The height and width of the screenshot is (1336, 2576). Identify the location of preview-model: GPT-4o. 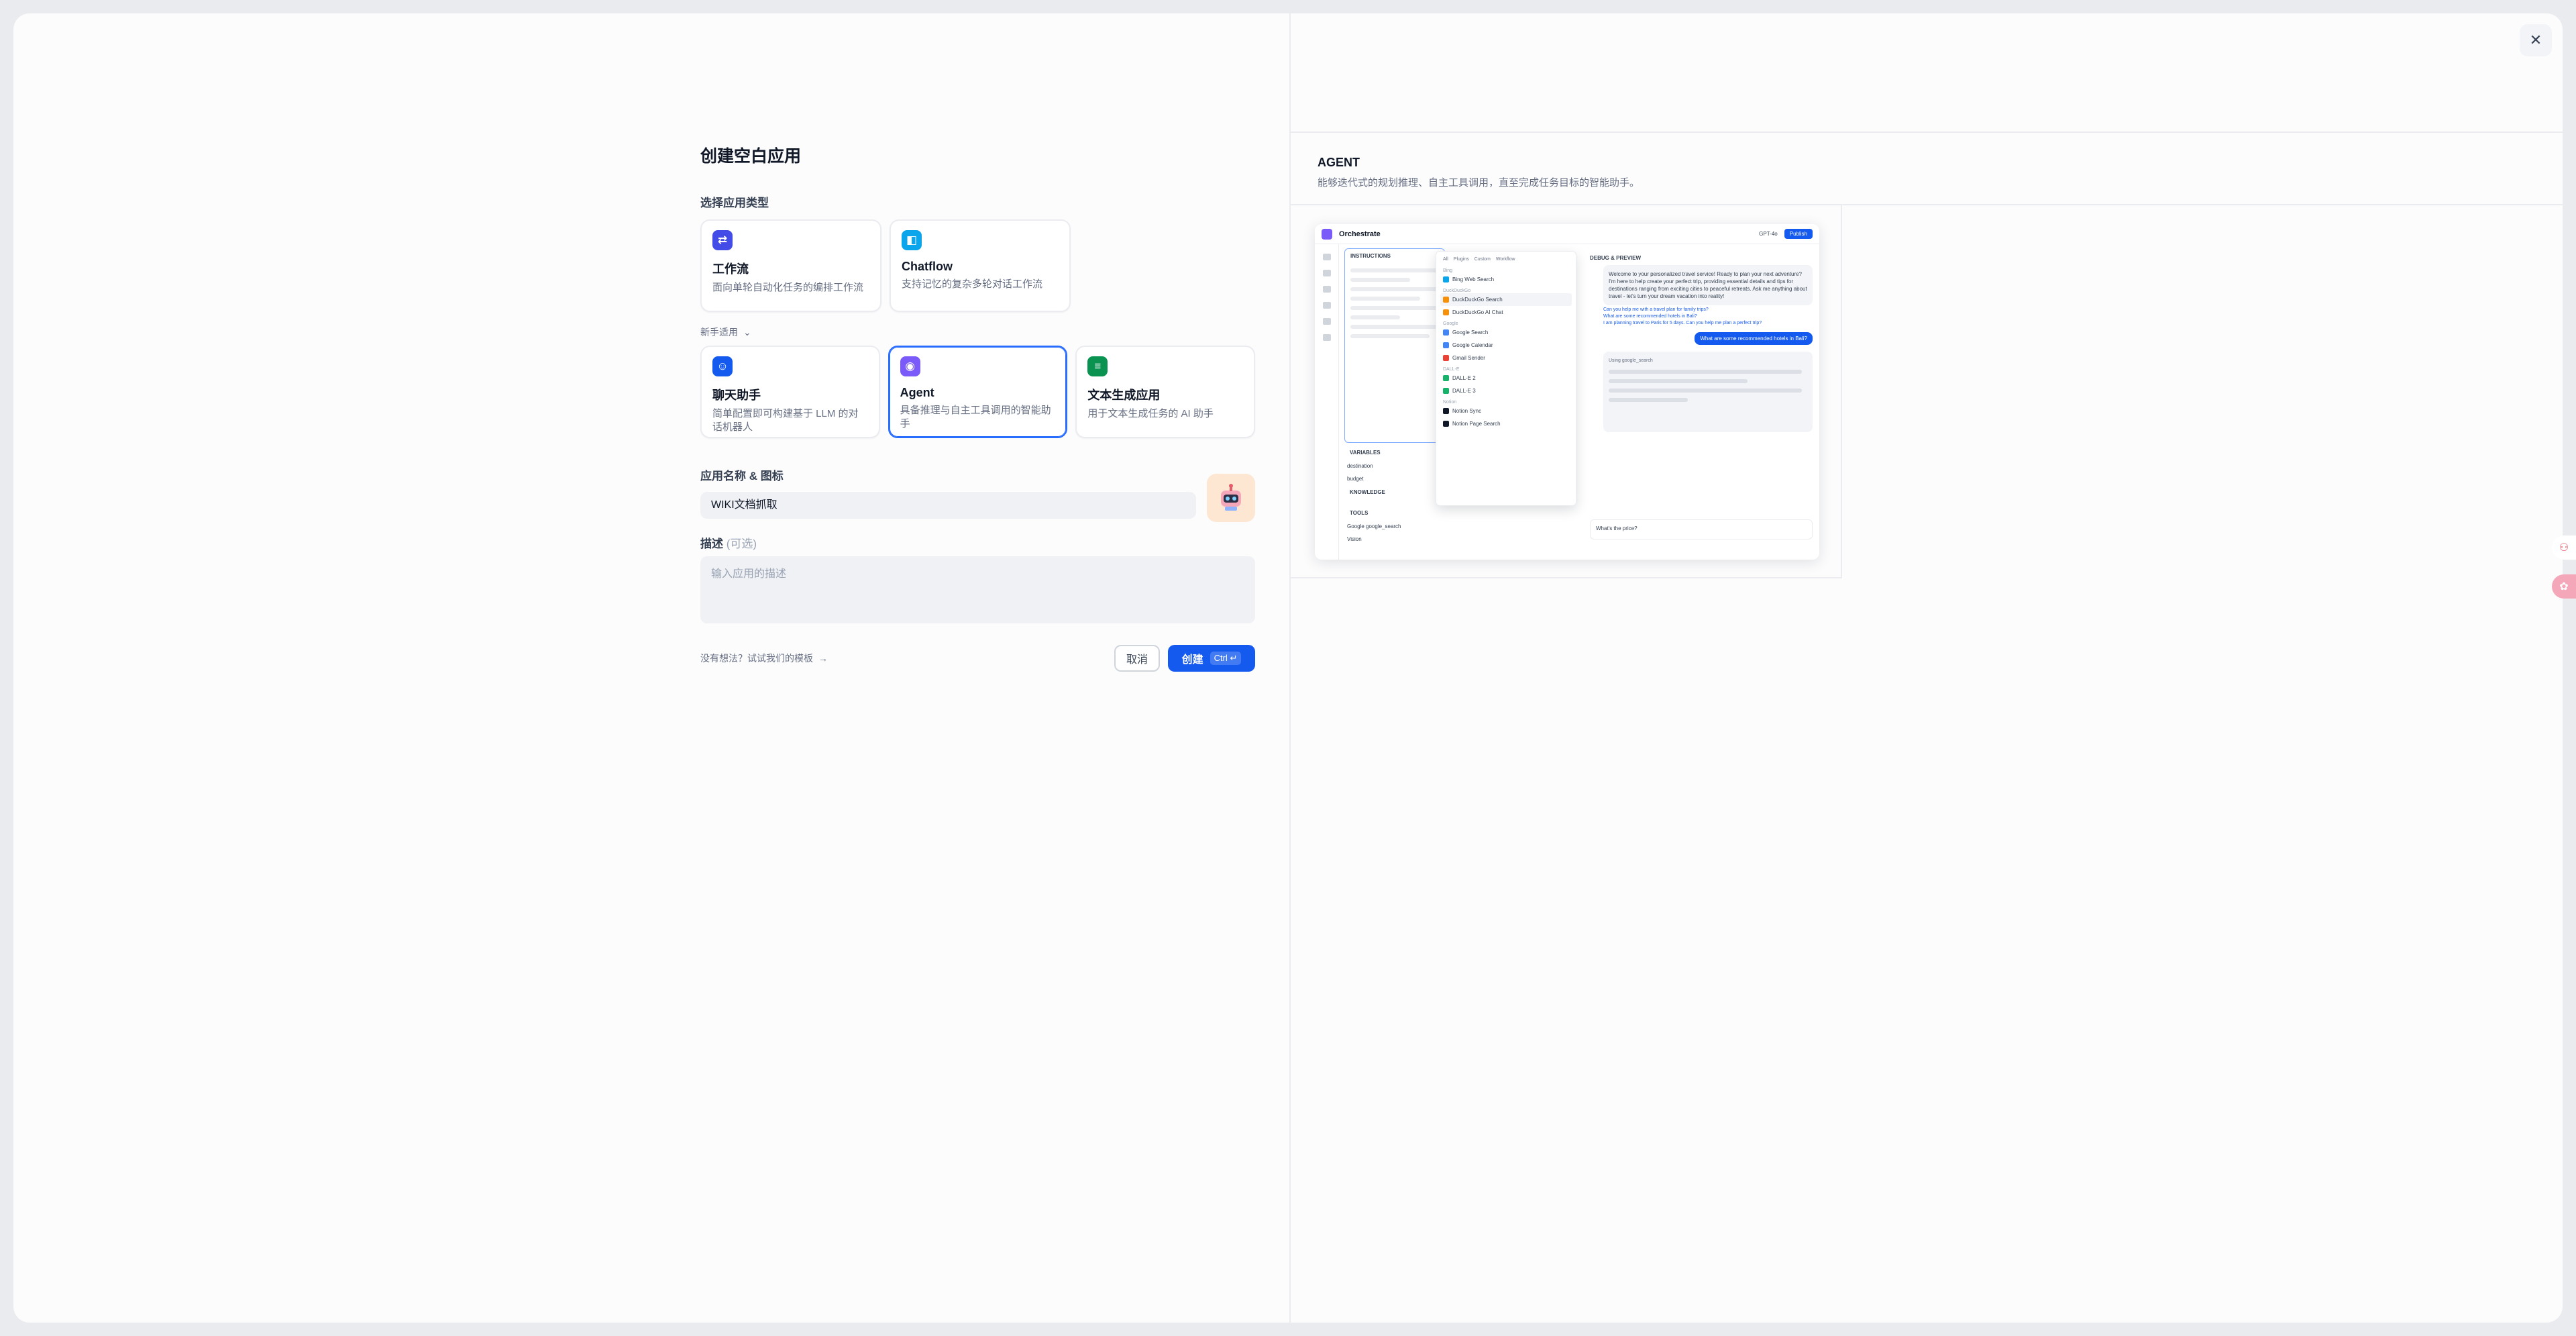
(1768, 234).